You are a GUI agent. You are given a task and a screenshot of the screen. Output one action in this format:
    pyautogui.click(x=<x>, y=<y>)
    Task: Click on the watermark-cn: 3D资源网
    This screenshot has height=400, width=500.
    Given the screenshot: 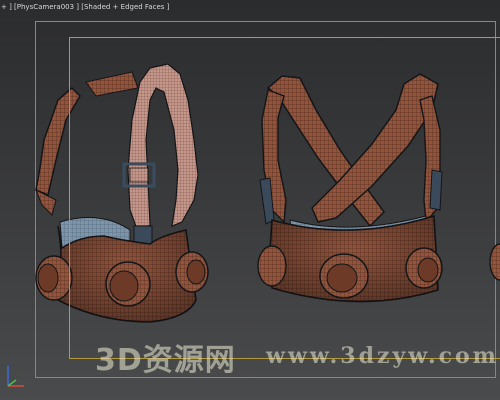 What is the action you would take?
    pyautogui.click(x=165, y=360)
    